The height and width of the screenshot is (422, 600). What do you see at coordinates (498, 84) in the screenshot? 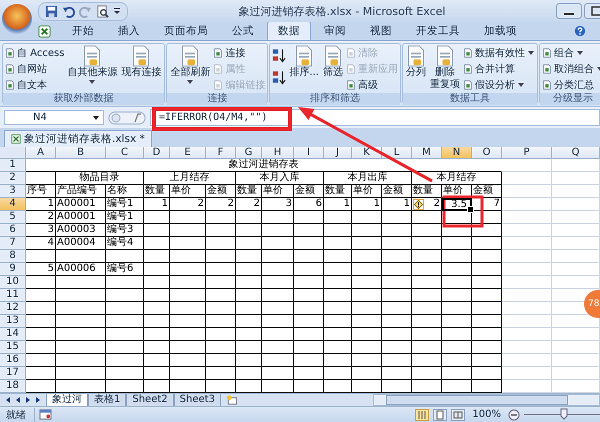
I see `ribbon-button: 假设分析` at bounding box center [498, 84].